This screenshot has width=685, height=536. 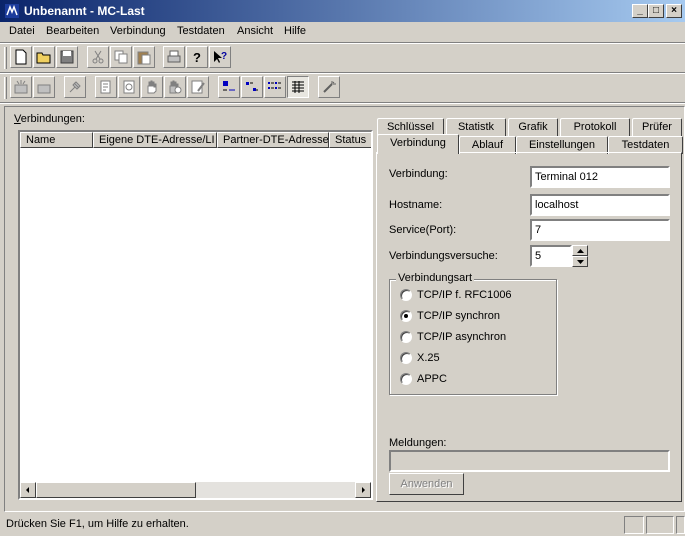 What do you see at coordinates (443, 256) in the screenshot?
I see `verbindungsversuche-label: Verbindungsversuche:` at bounding box center [443, 256].